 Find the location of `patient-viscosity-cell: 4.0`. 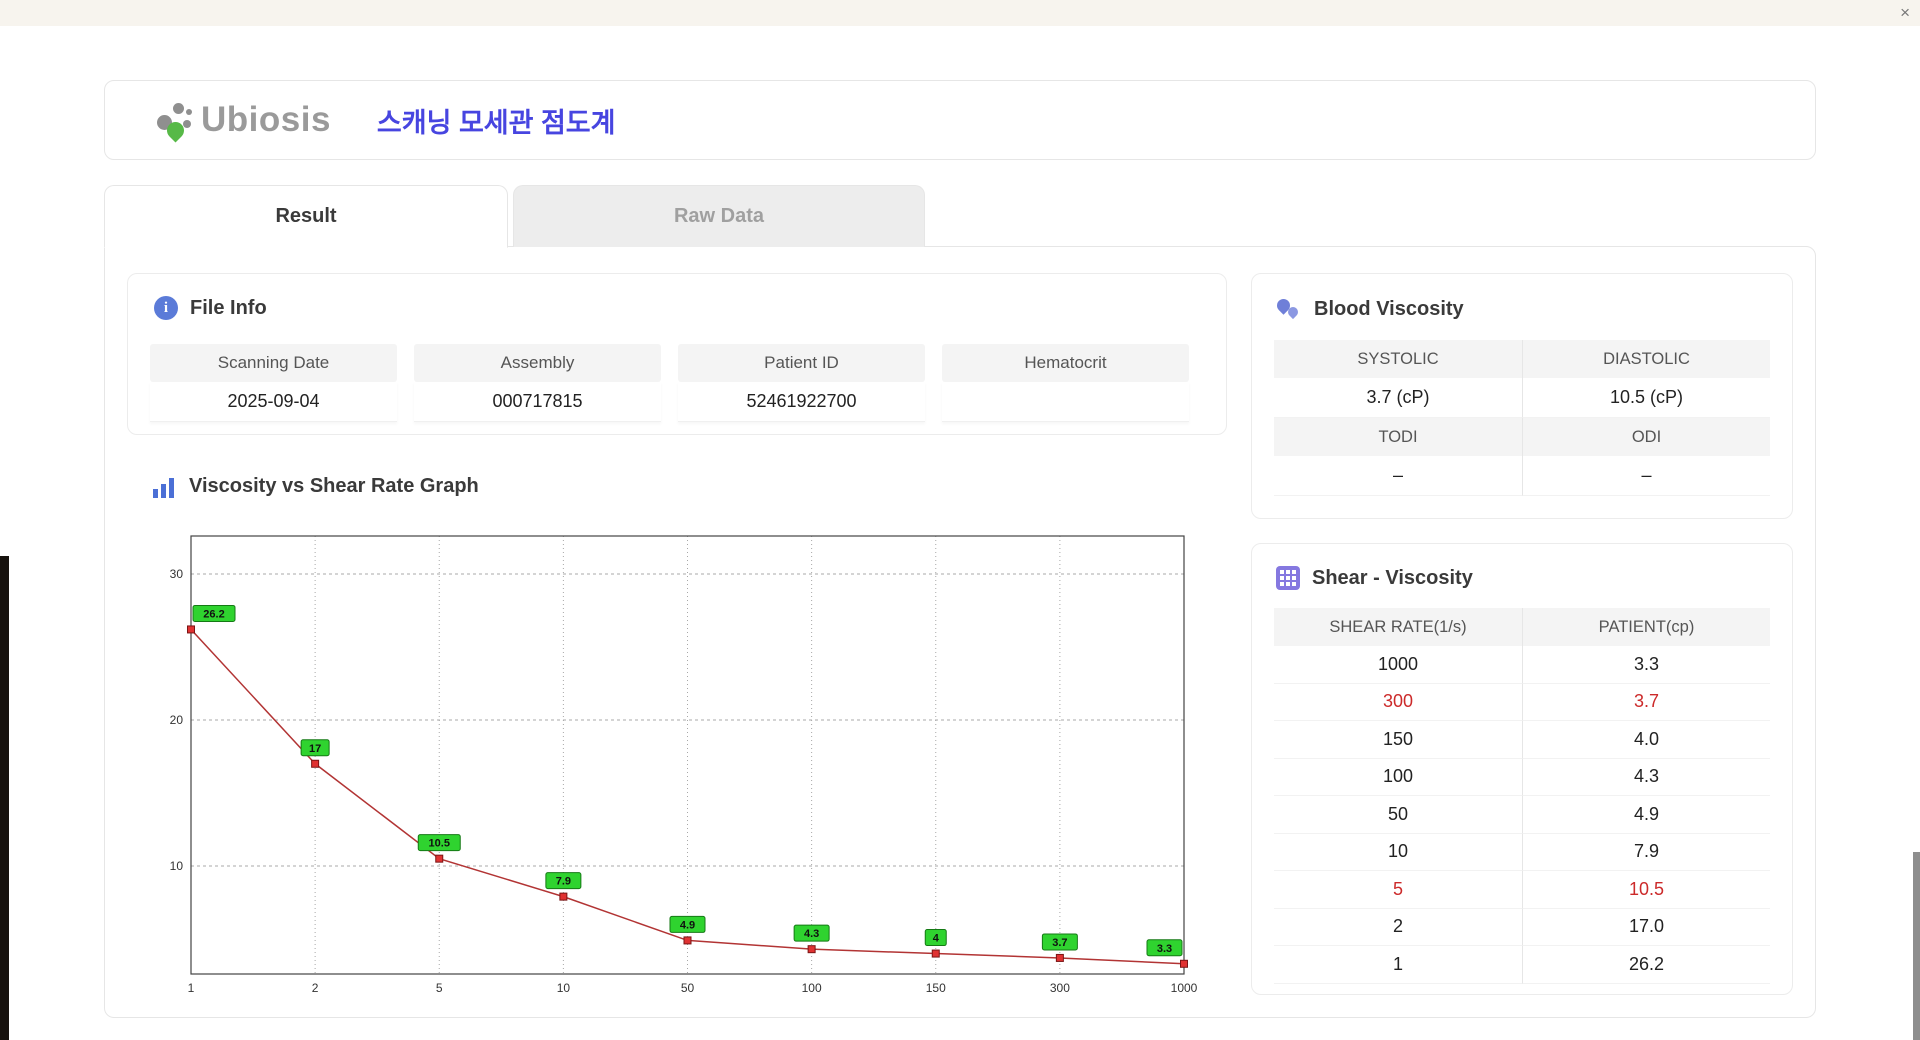

patient-viscosity-cell: 4.0 is located at coordinates (1646, 740).